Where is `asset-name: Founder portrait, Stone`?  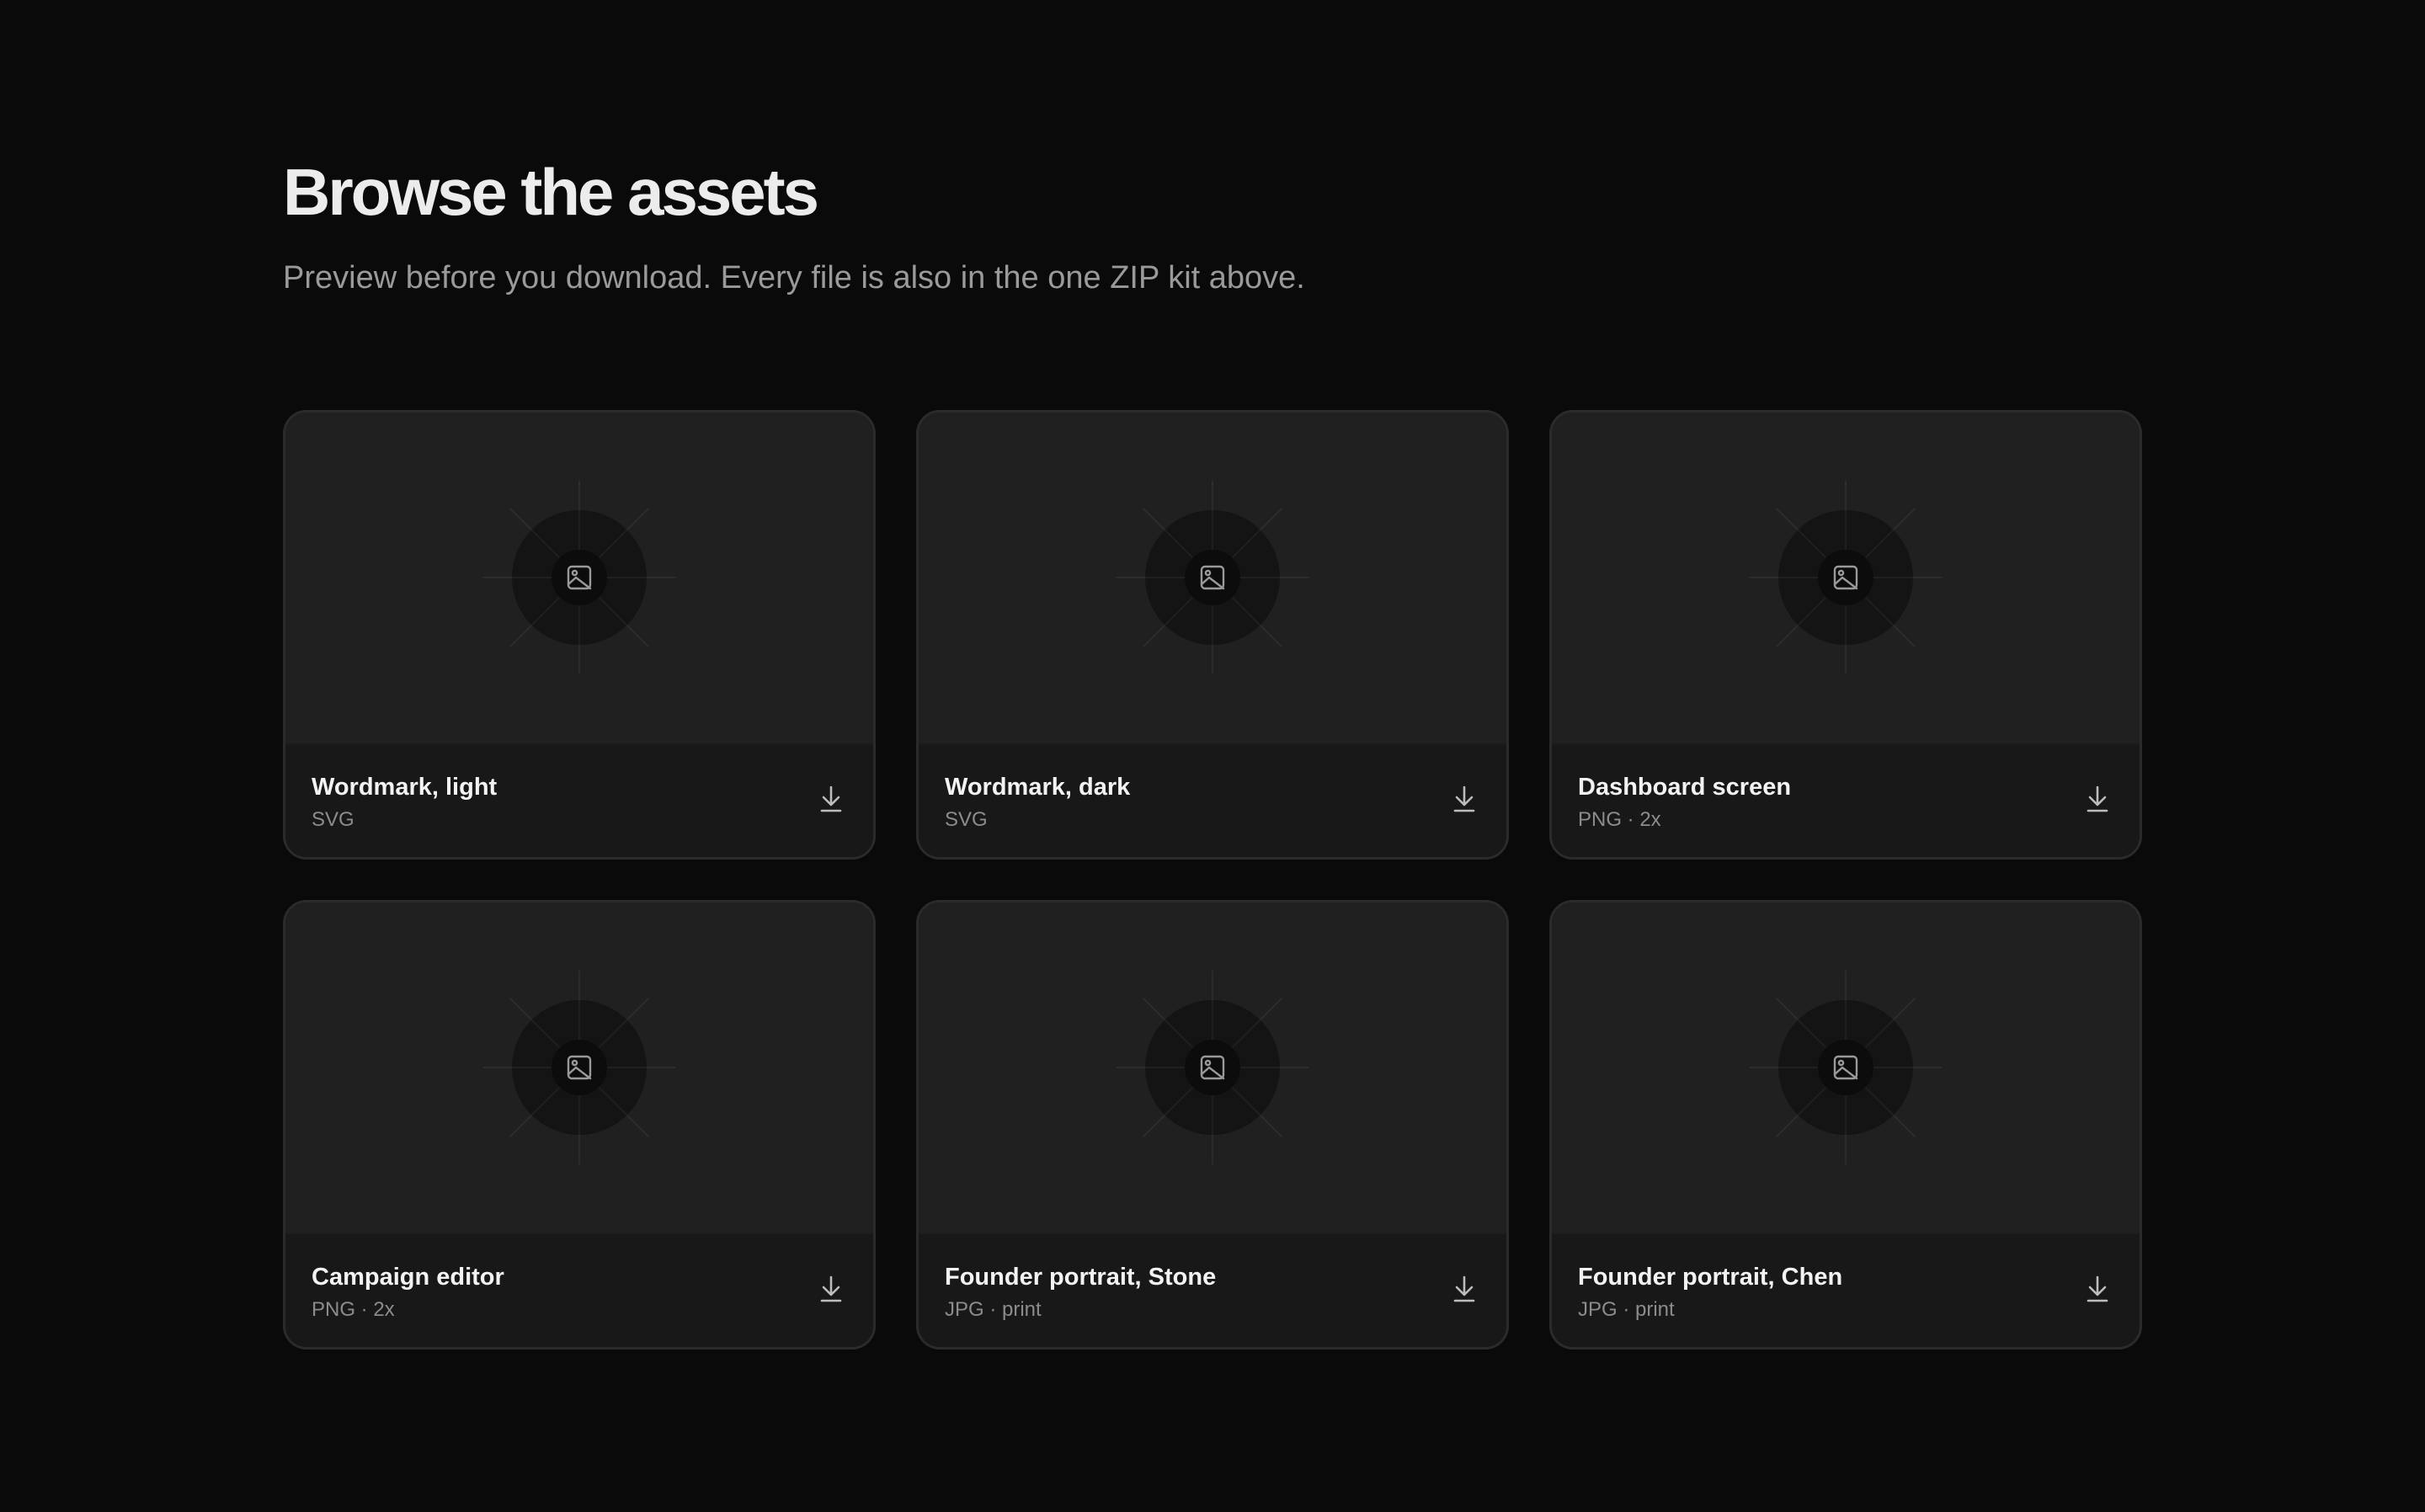
asset-name: Founder portrait, Stone is located at coordinates (1081, 1277).